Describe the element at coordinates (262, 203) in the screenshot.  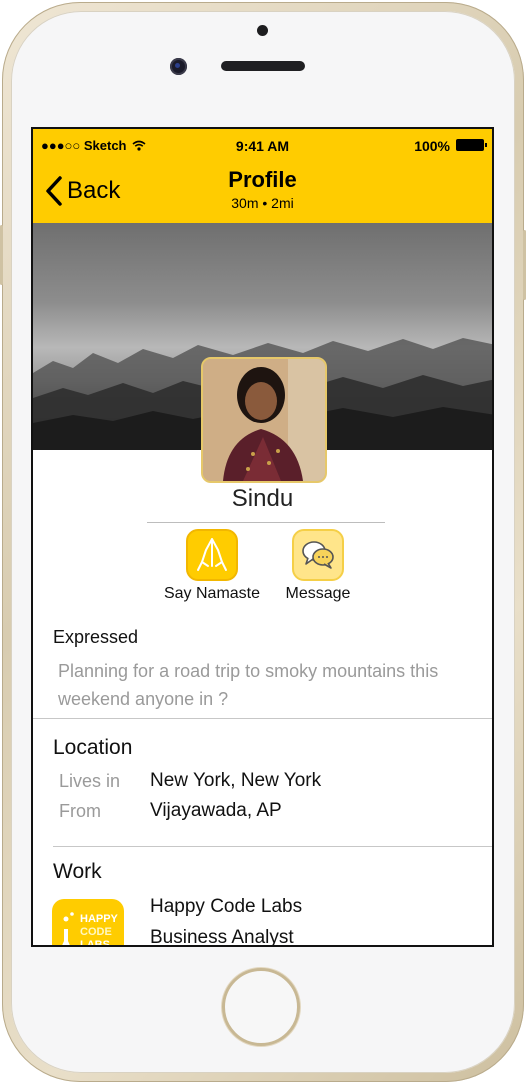
I see `distance-subtitle: 30m • 2mi` at that location.